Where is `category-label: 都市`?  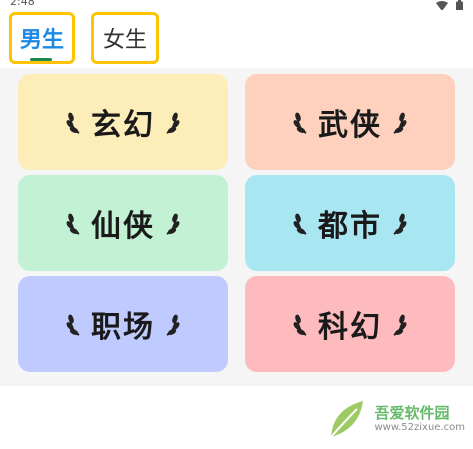
category-label: 都市 is located at coordinates (350, 226).